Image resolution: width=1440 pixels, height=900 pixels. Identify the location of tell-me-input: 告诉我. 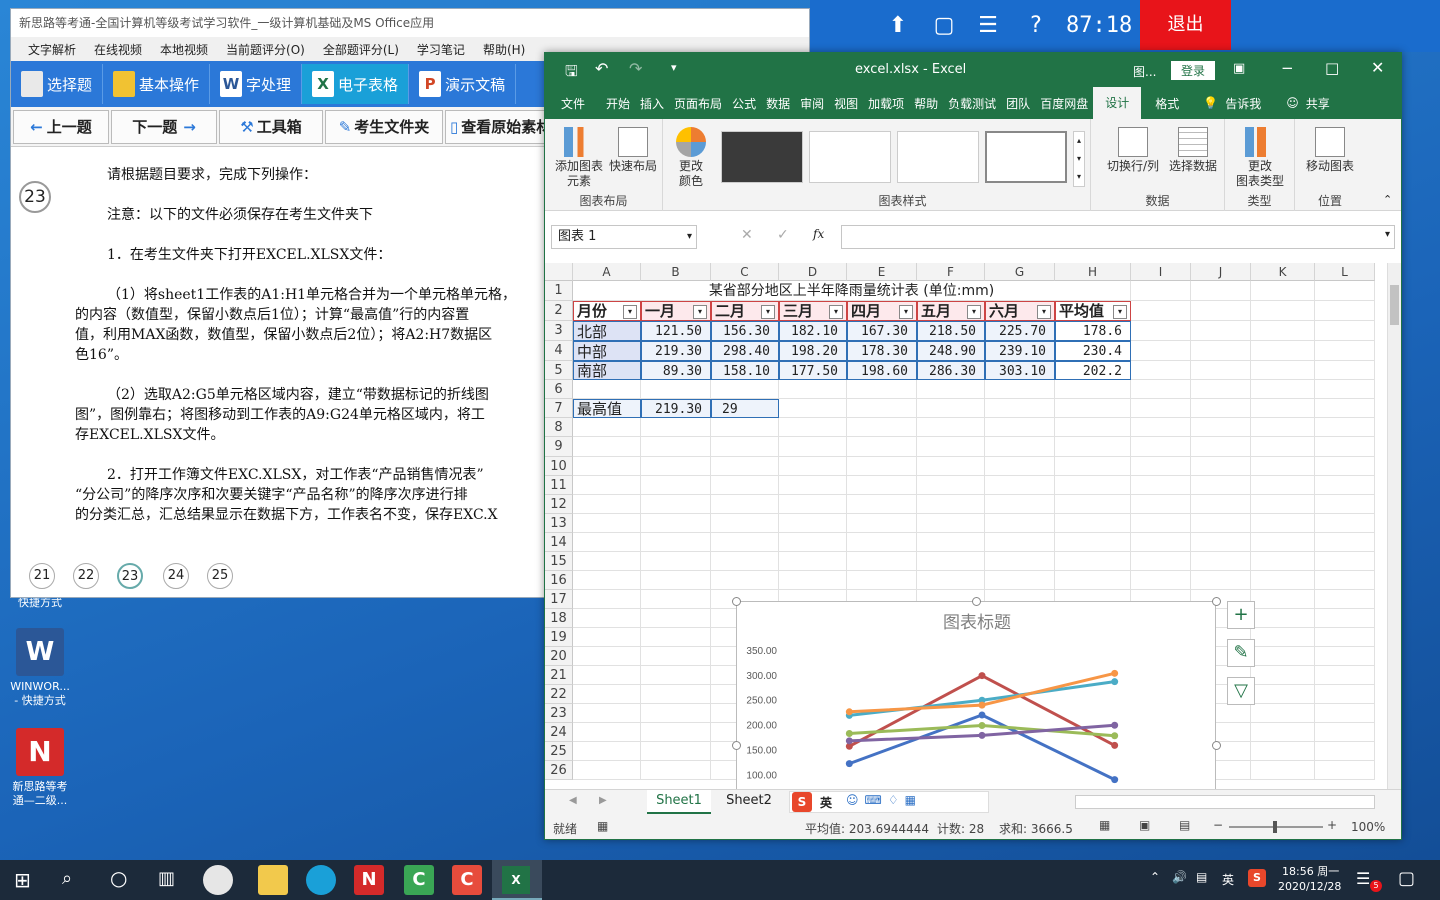
(1243, 103).